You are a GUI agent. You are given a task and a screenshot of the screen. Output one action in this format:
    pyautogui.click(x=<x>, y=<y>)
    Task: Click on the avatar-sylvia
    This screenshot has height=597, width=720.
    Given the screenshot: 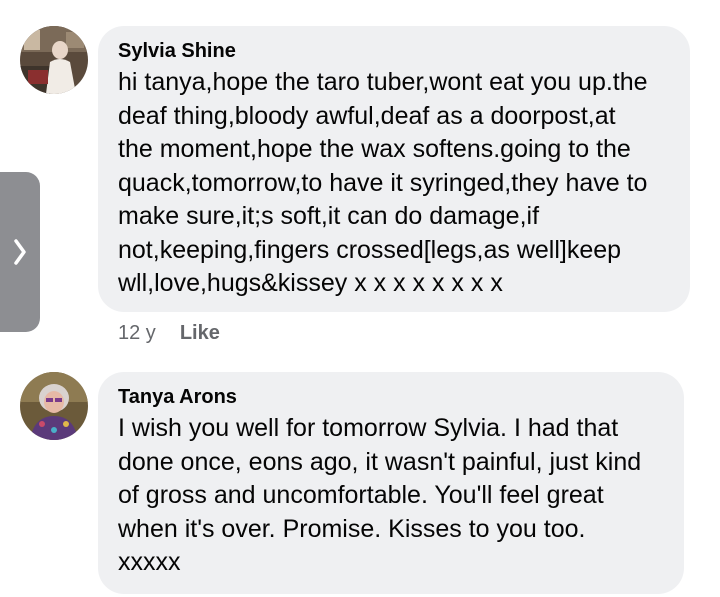 What is the action you would take?
    pyautogui.click(x=54, y=60)
    